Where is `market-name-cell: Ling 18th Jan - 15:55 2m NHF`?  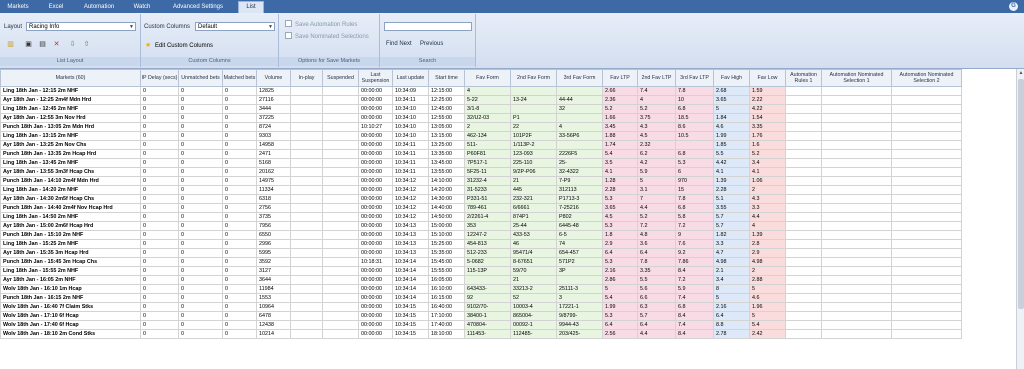
market-name-cell: Ling 18th Jan - 15:55 2m NHF is located at coordinates (70, 271).